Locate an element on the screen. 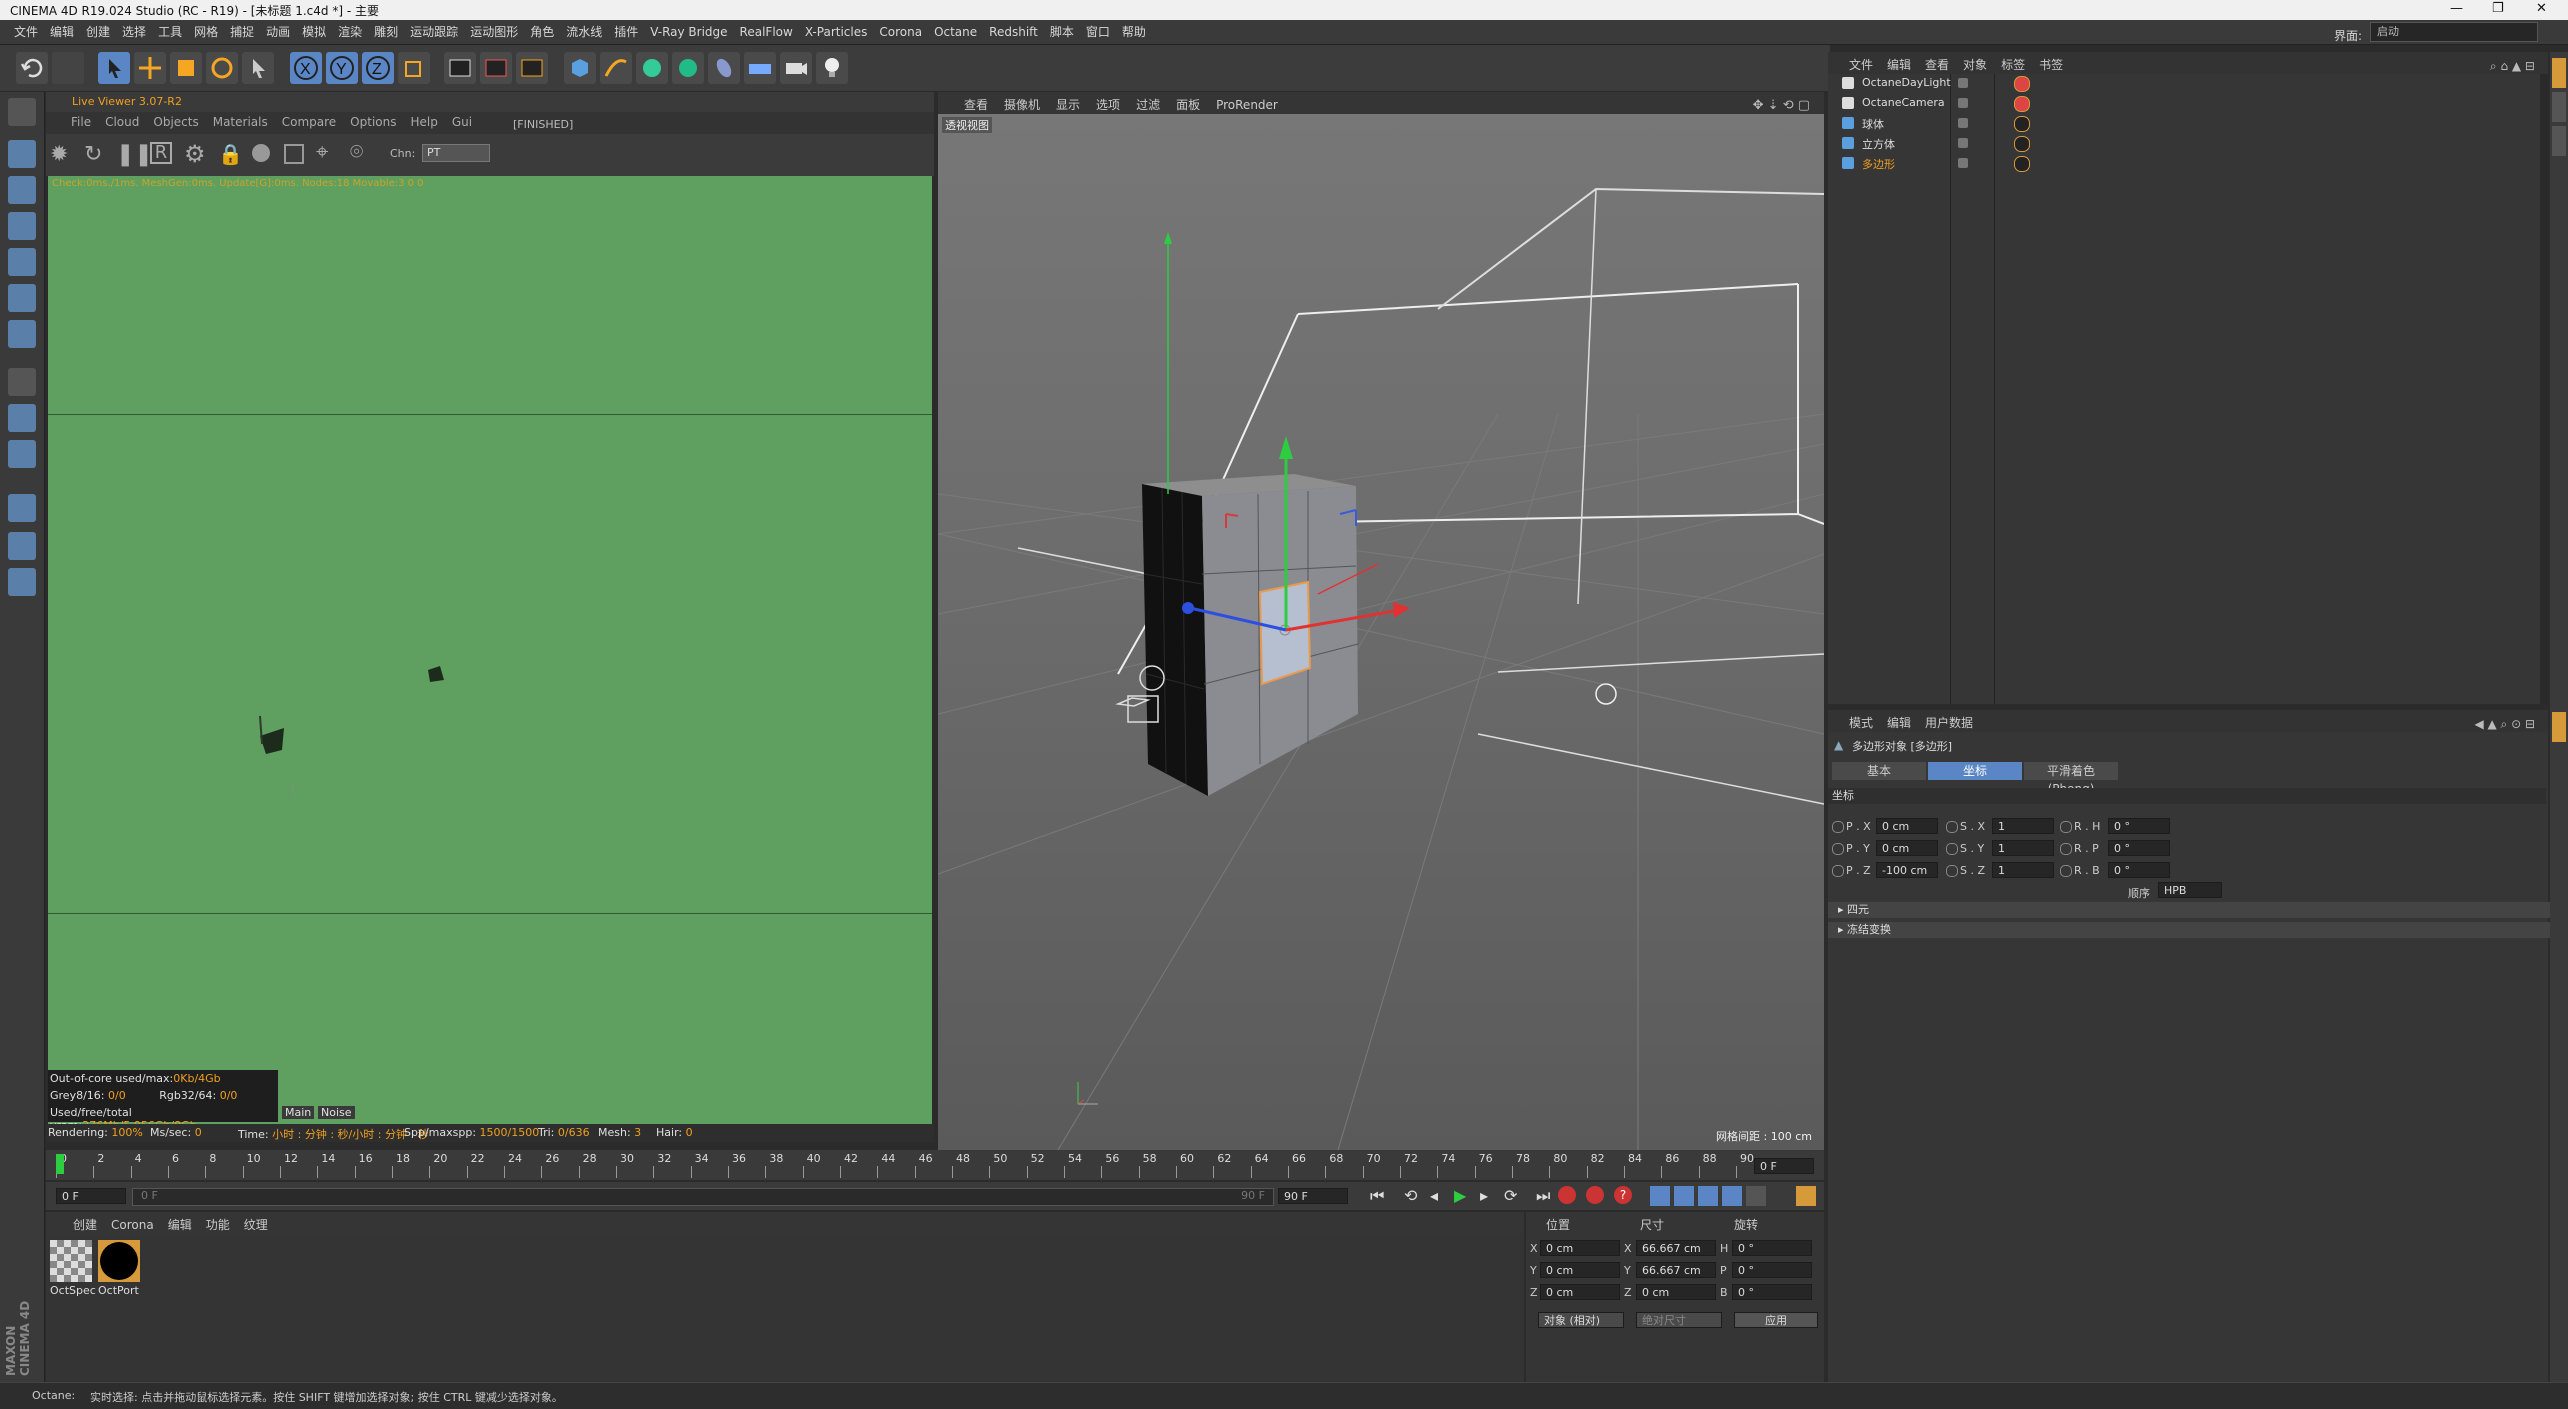 The image size is (2568, 1409). tab-main: Main is located at coordinates (298, 1112).